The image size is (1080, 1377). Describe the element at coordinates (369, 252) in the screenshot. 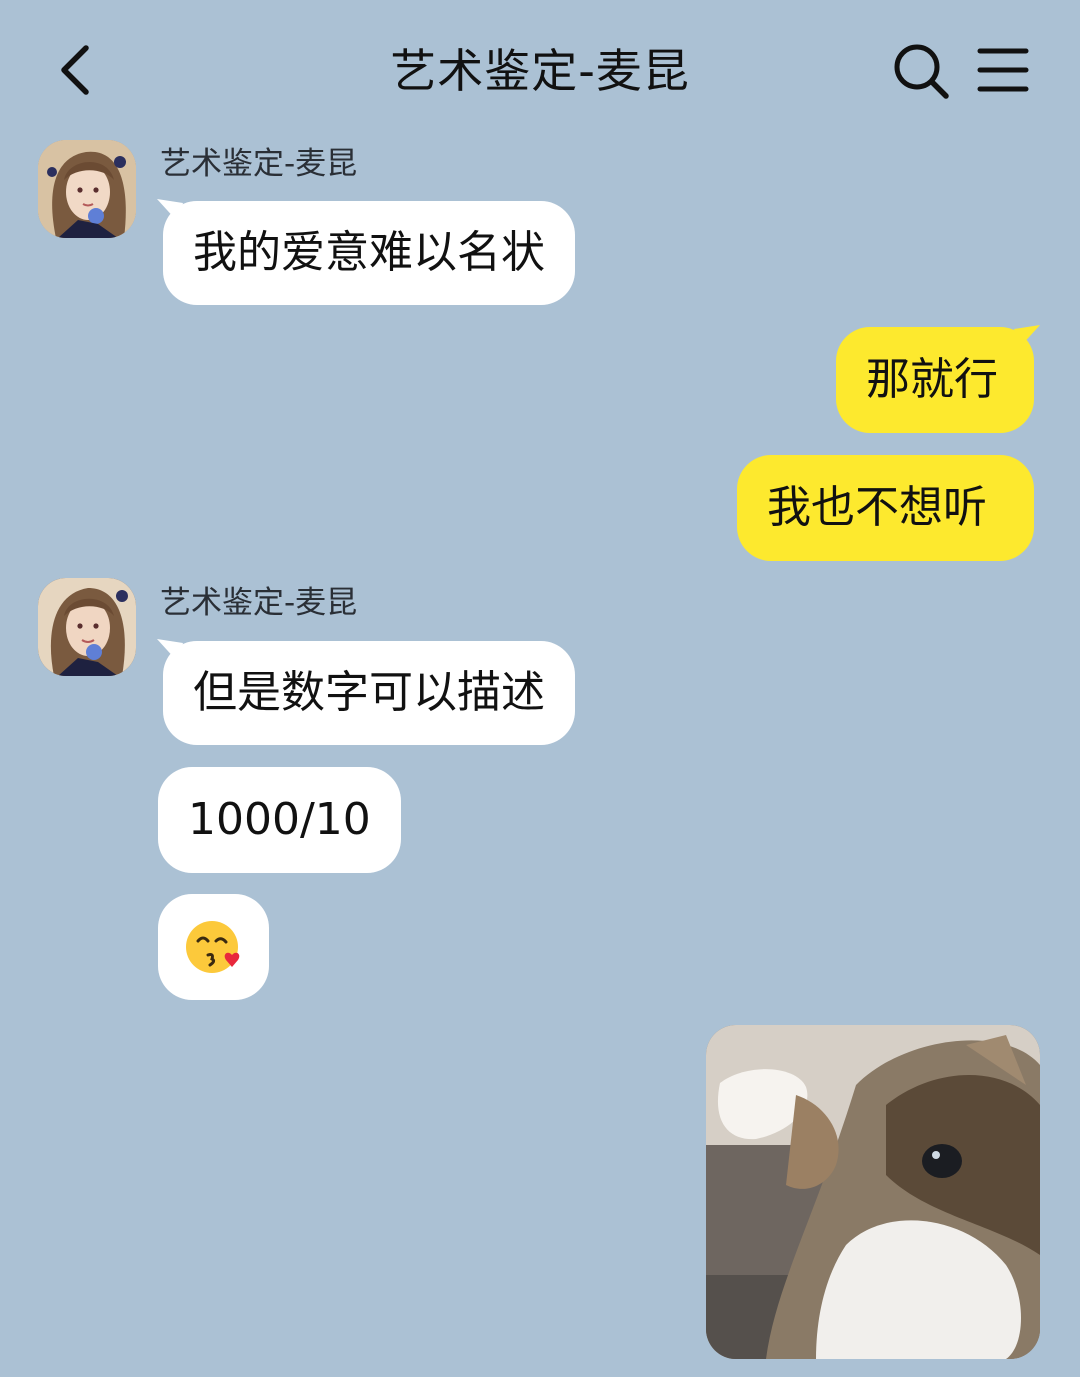

I see `message-text: 我的爱意难以名状` at that location.